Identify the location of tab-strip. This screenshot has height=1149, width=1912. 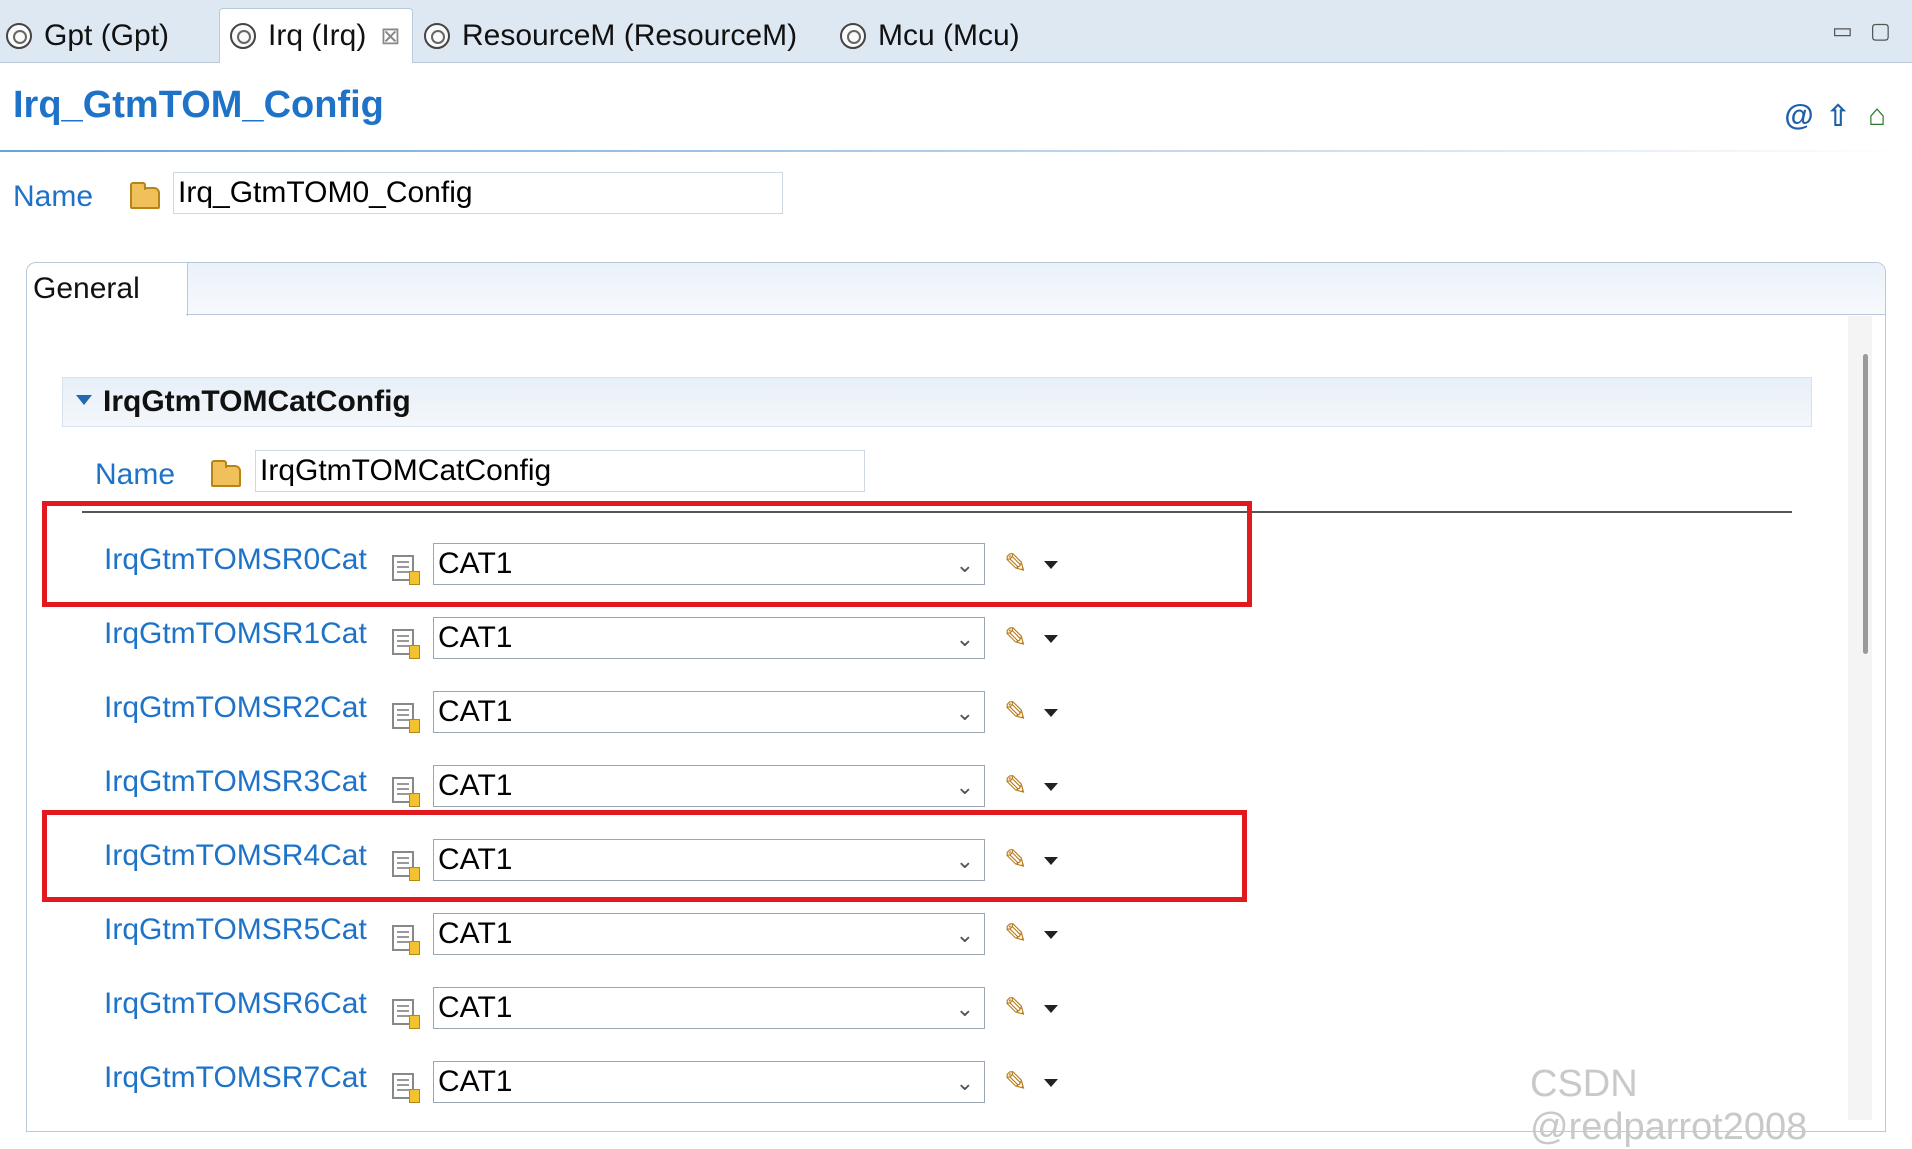
(956, 289).